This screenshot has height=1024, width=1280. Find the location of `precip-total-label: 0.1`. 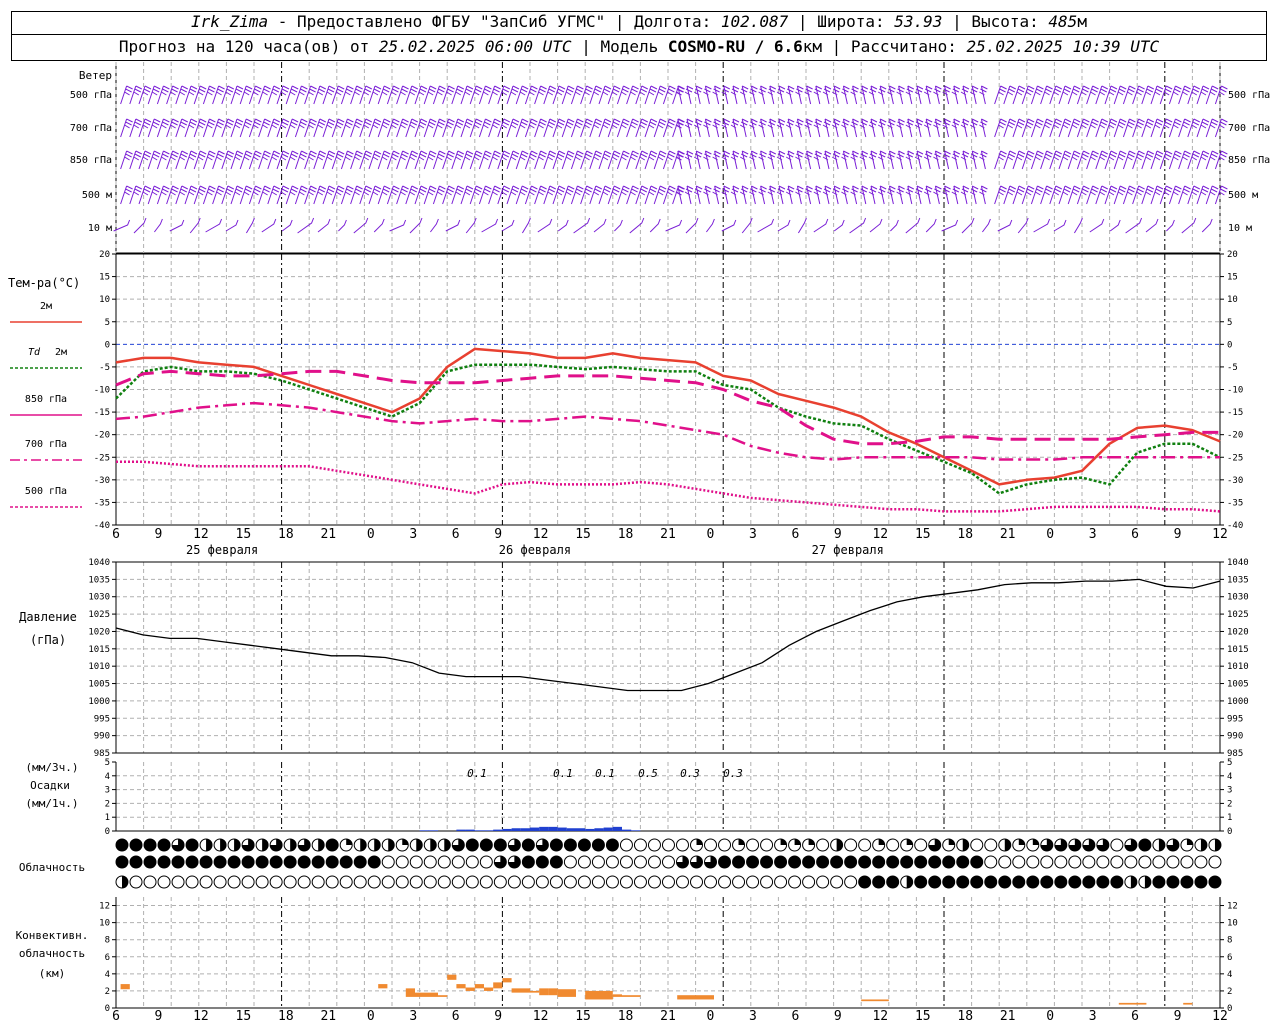

precip-total-label: 0.1 is located at coordinates (563, 773).